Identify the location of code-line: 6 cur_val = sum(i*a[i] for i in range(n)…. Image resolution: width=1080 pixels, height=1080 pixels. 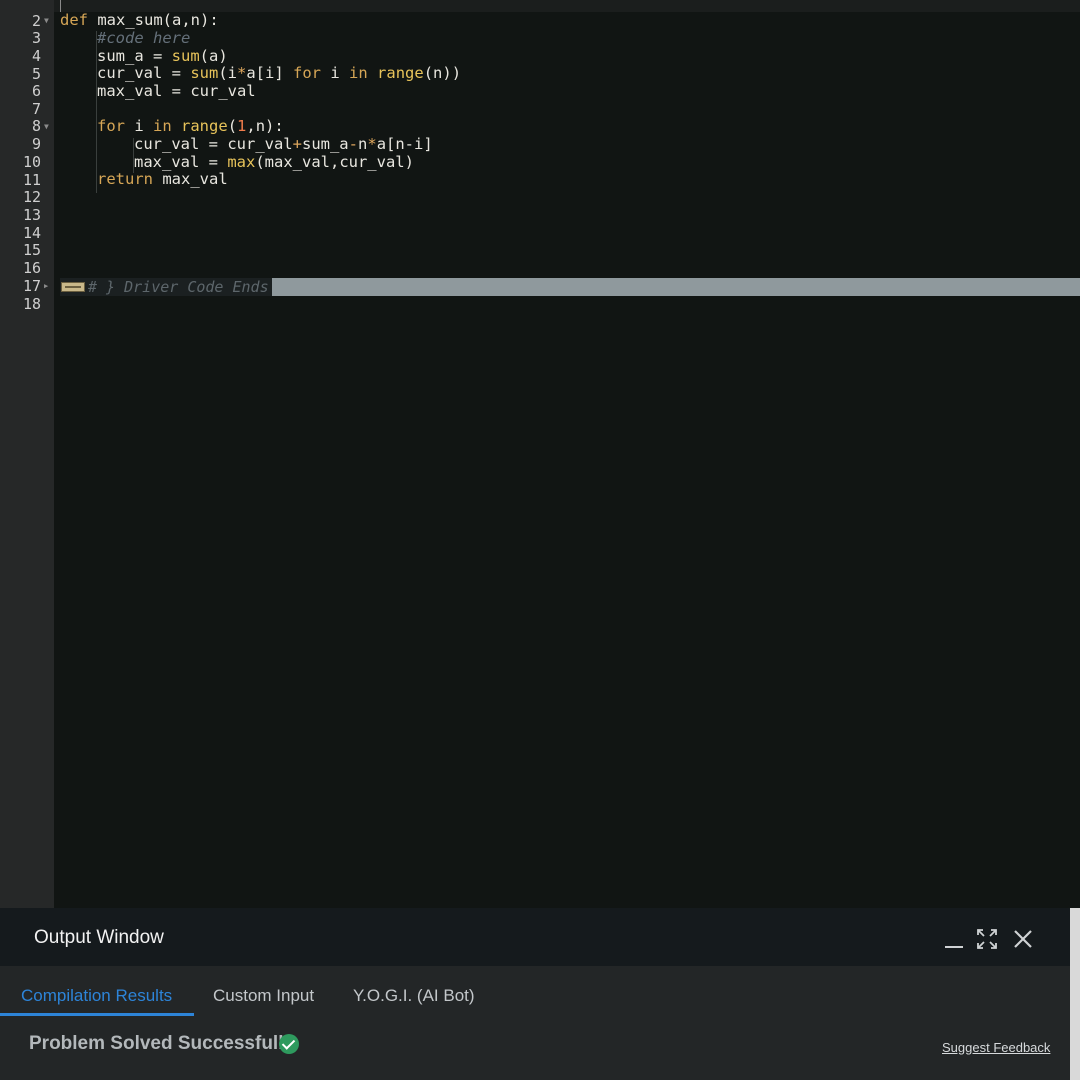
(540, 81).